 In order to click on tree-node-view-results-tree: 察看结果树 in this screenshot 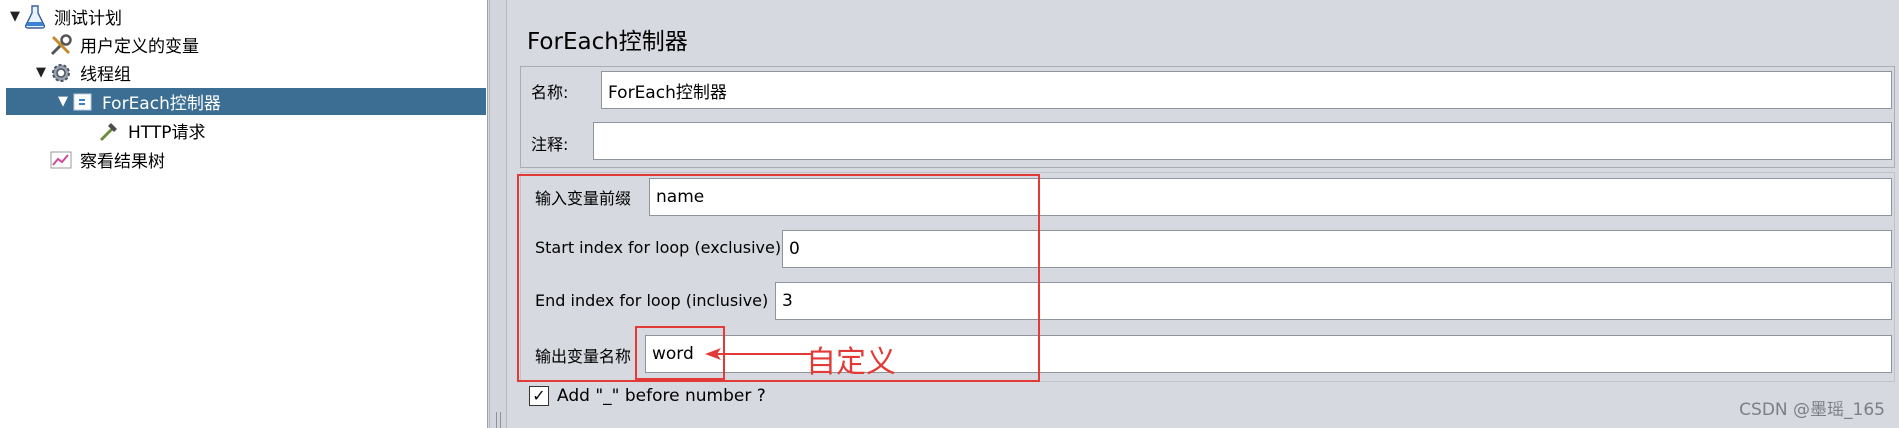, I will do `click(99, 159)`.